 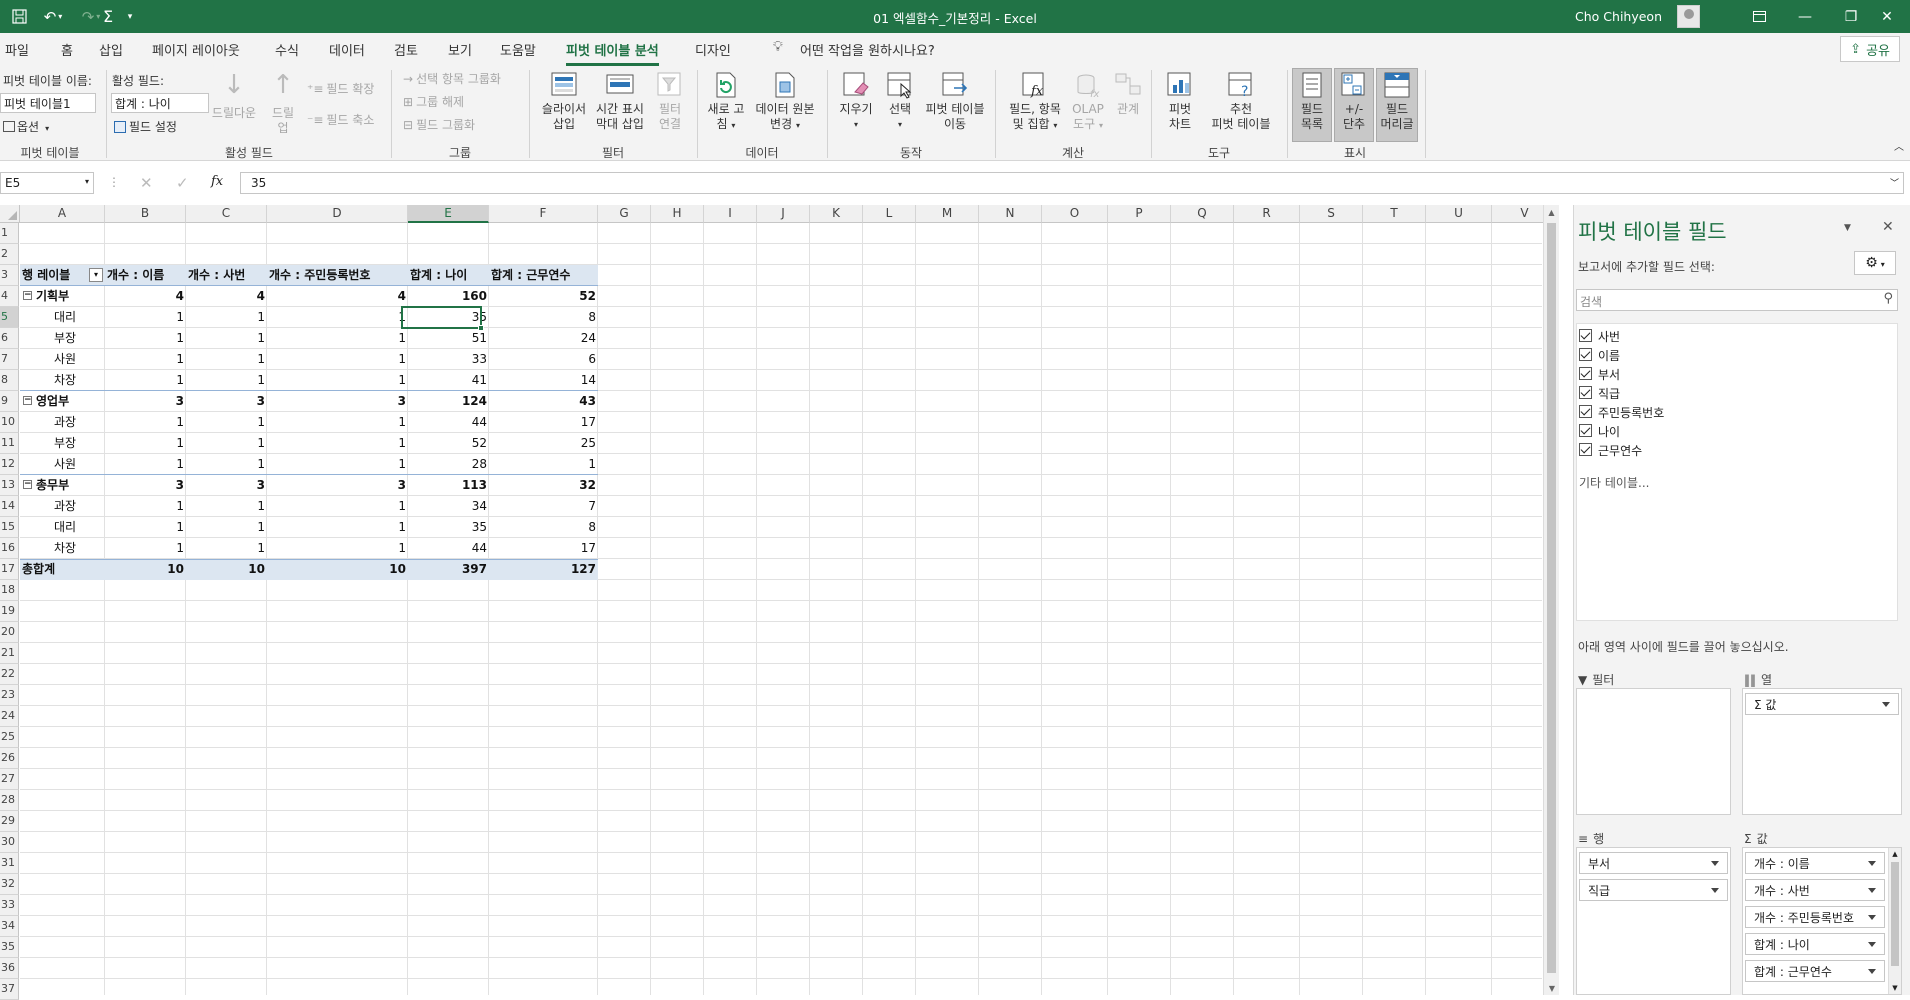 I want to click on column-header: E, so click(x=448, y=214).